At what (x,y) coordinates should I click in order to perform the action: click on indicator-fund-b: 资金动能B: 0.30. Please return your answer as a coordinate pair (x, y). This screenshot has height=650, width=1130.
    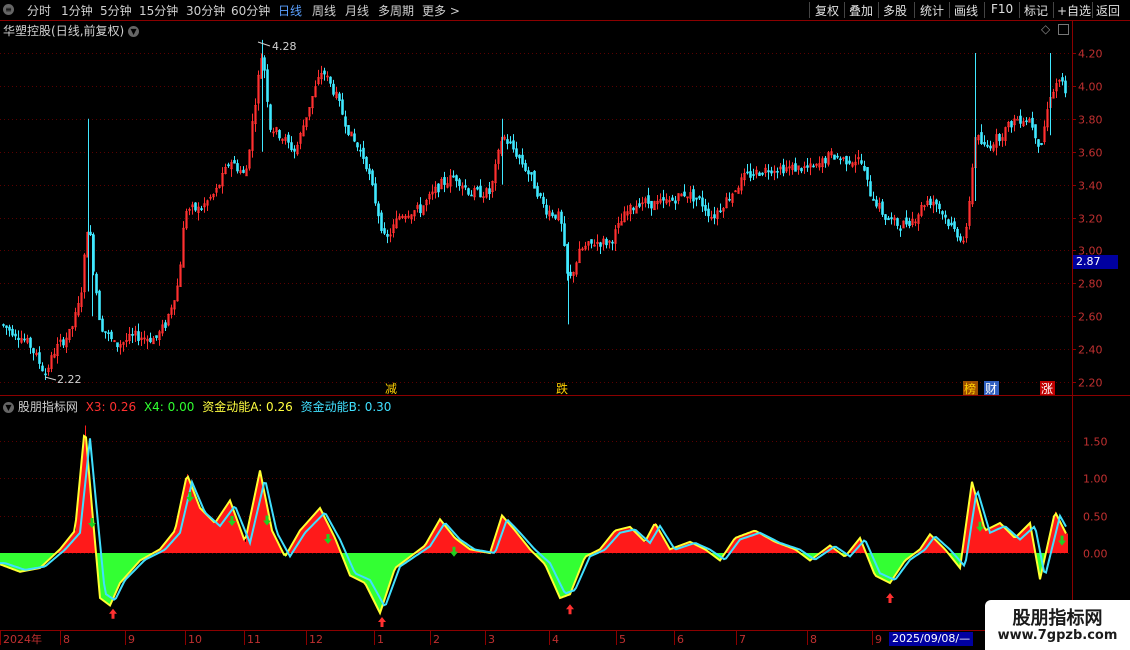
    Looking at the image, I should click on (346, 407).